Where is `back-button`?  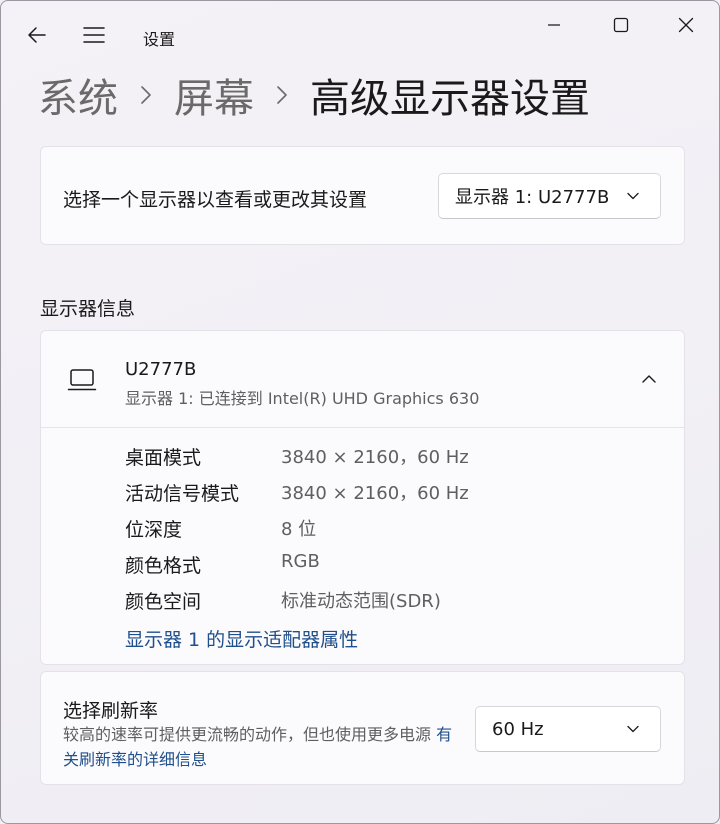 back-button is located at coordinates (37, 35).